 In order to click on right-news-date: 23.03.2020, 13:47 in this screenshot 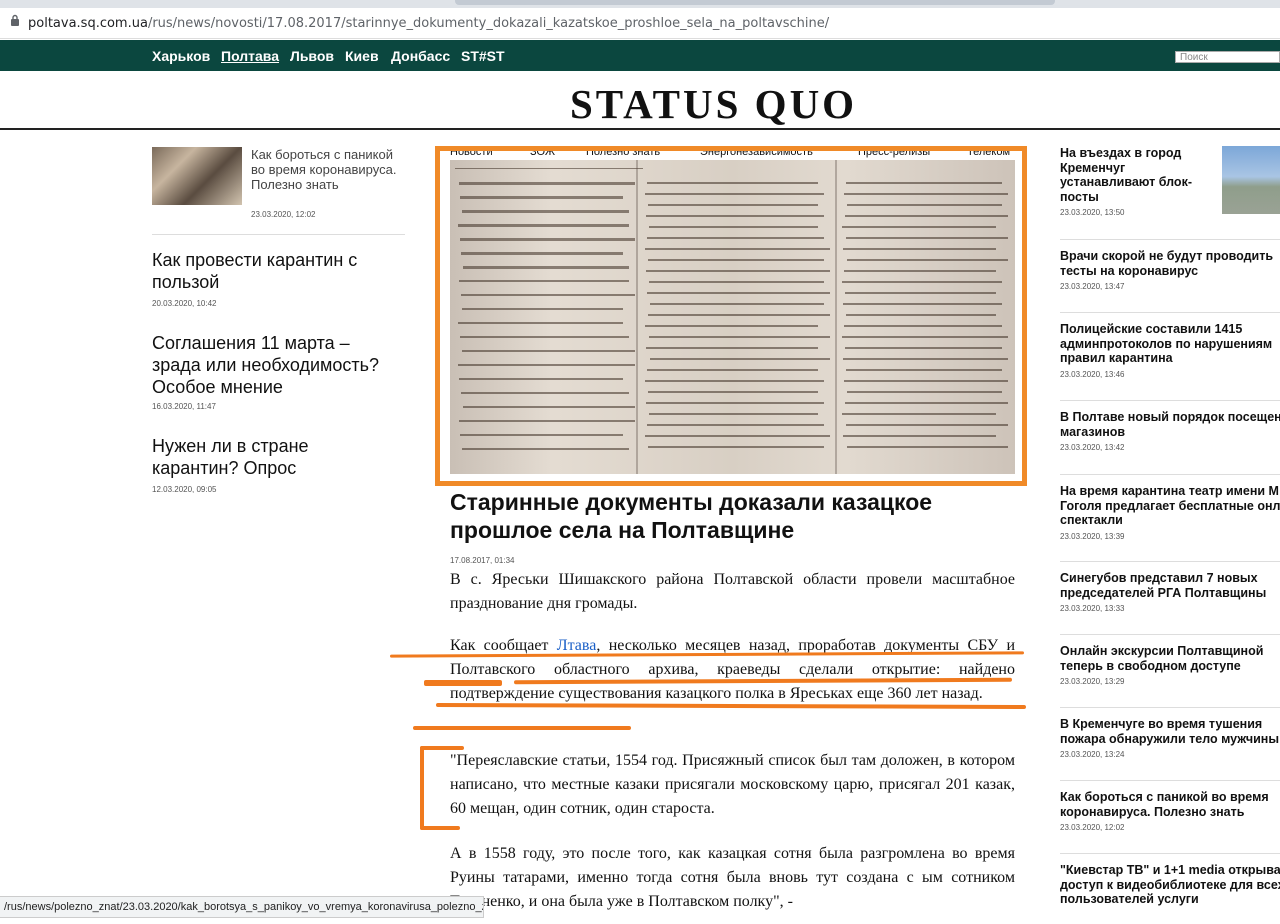, I will do `click(1092, 286)`.